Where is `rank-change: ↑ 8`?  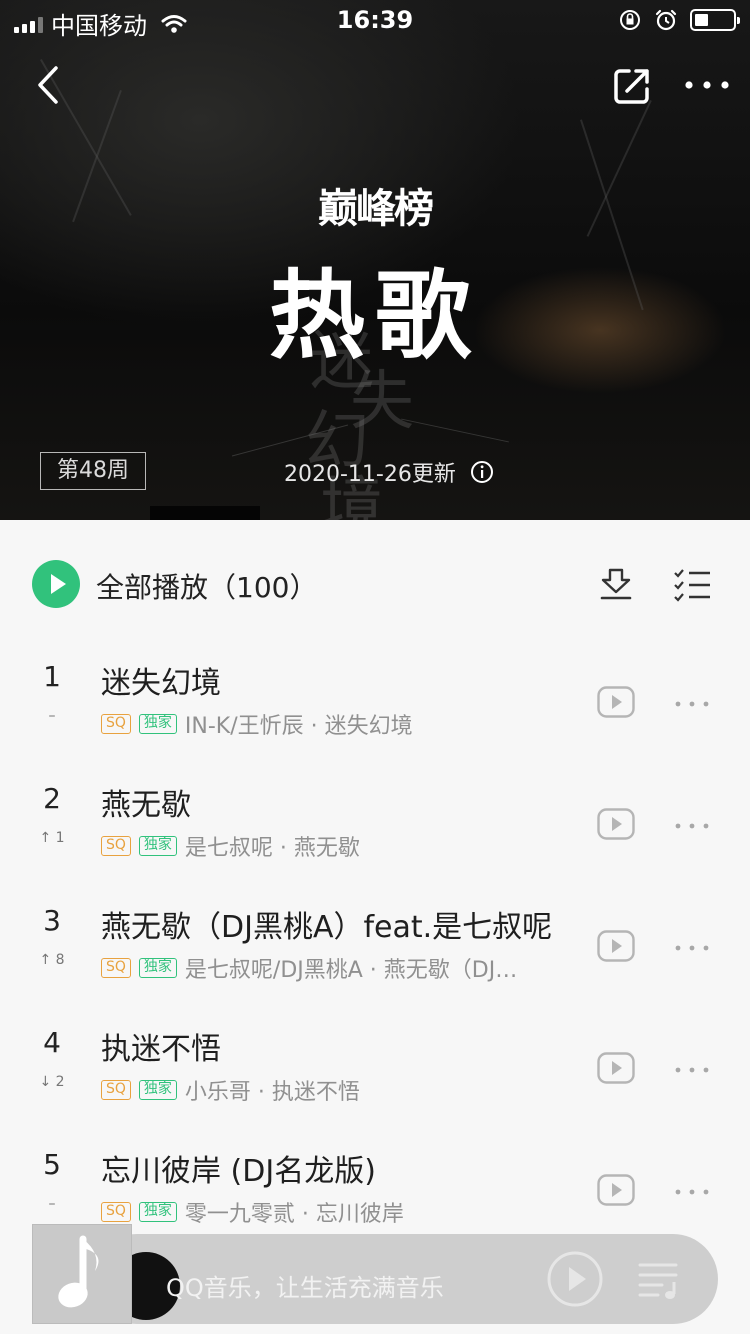 rank-change: ↑ 8 is located at coordinates (52, 960).